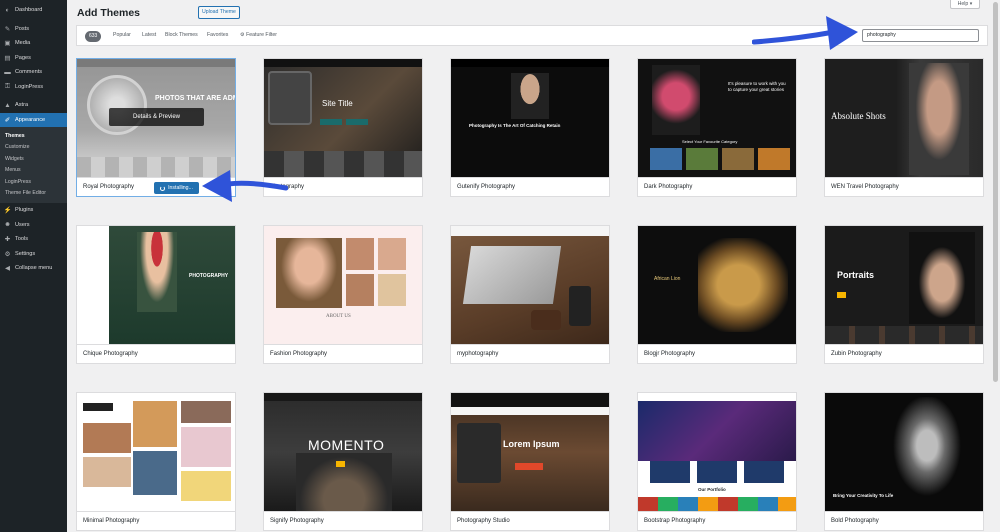 Image resolution: width=1000 pixels, height=532 pixels. What do you see at coordinates (217, 35) in the screenshot?
I see `filter-favorites: Favorites` at bounding box center [217, 35].